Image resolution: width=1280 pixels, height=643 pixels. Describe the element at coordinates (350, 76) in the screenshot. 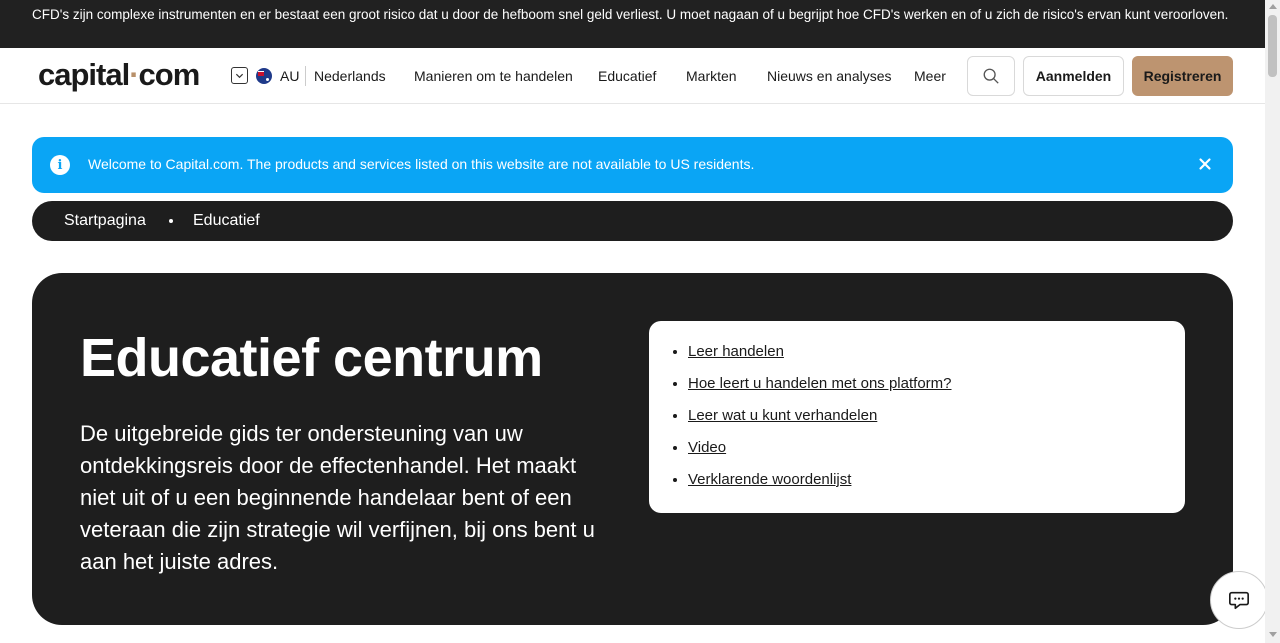

I see `language-selector: Nederlands` at that location.